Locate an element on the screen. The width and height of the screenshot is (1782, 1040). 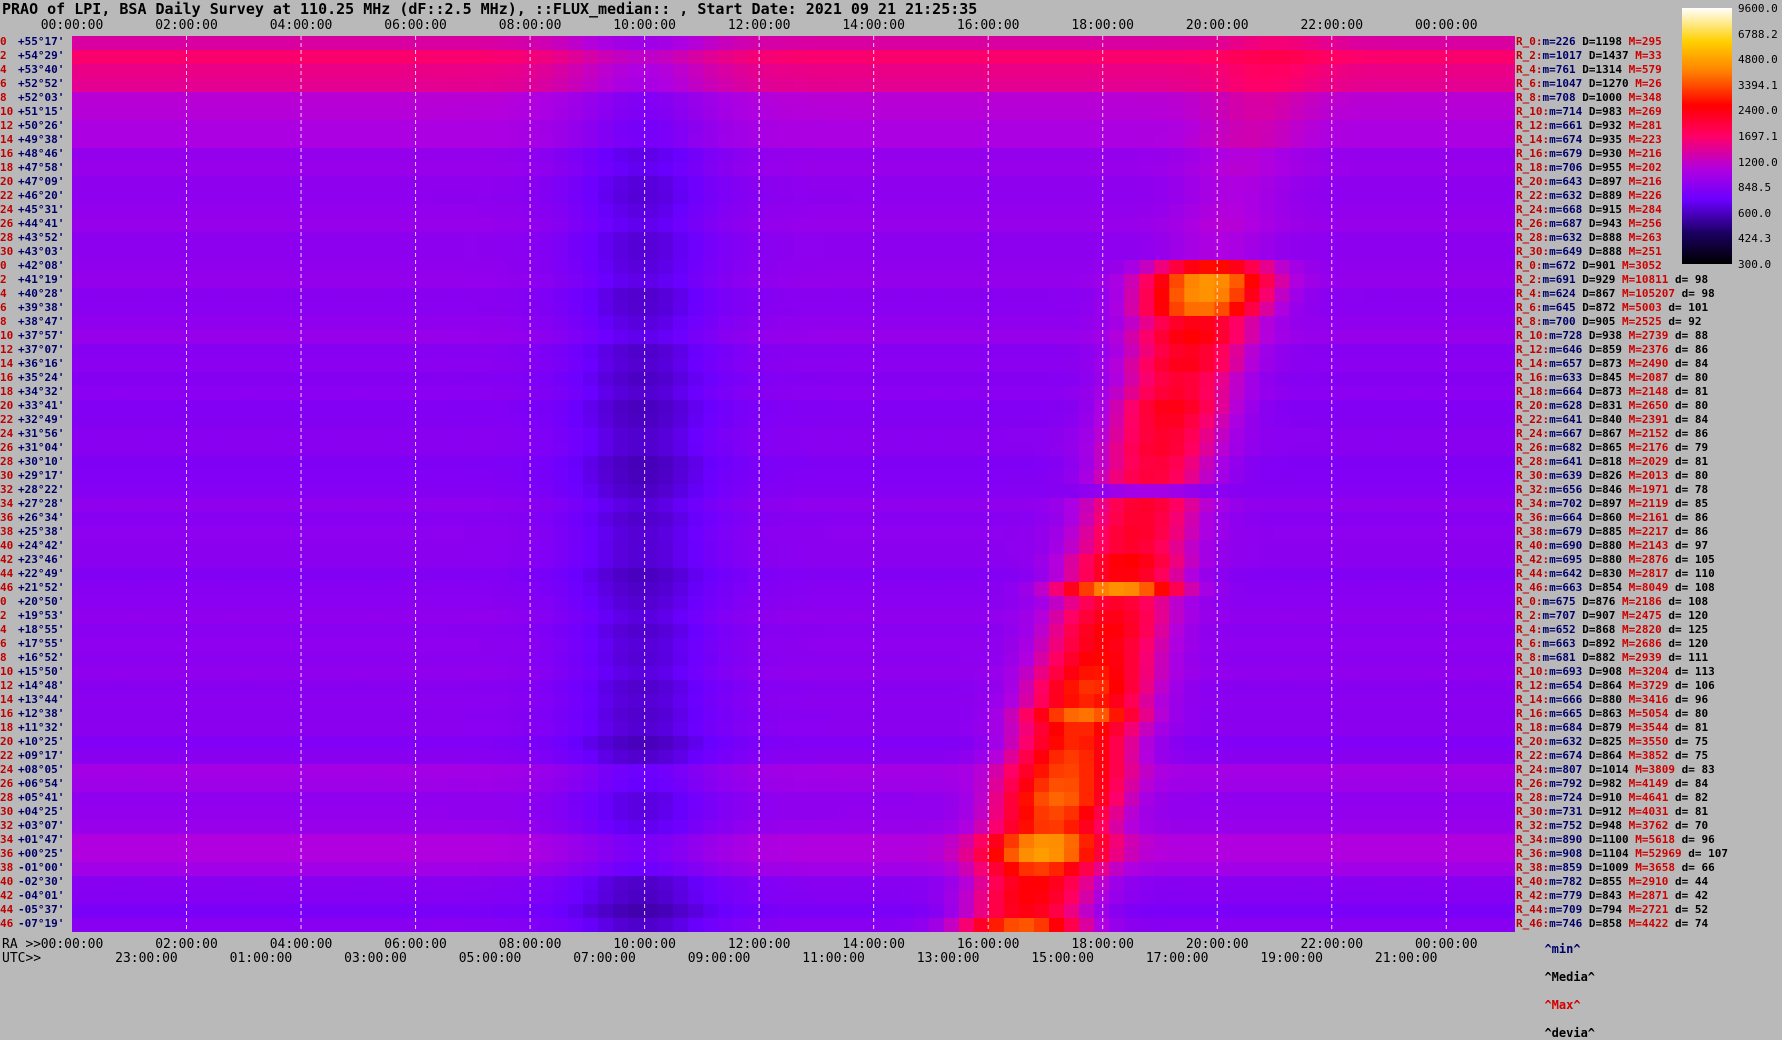
row-number: 10 is located at coordinates (7, 671).